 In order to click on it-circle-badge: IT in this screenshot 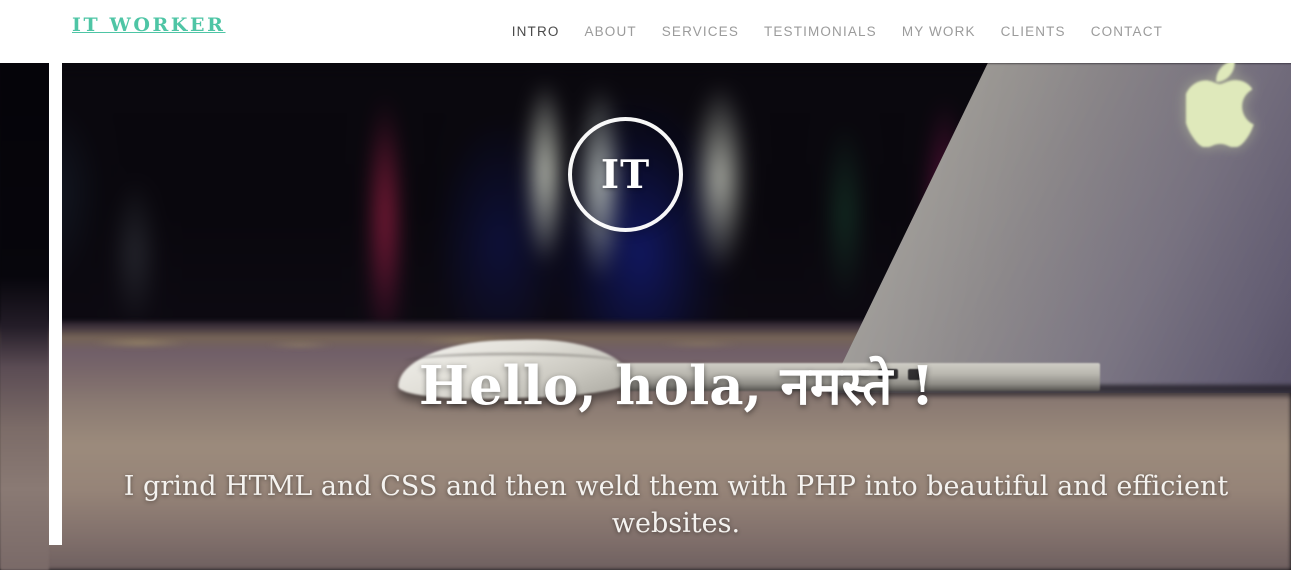, I will do `click(625, 174)`.